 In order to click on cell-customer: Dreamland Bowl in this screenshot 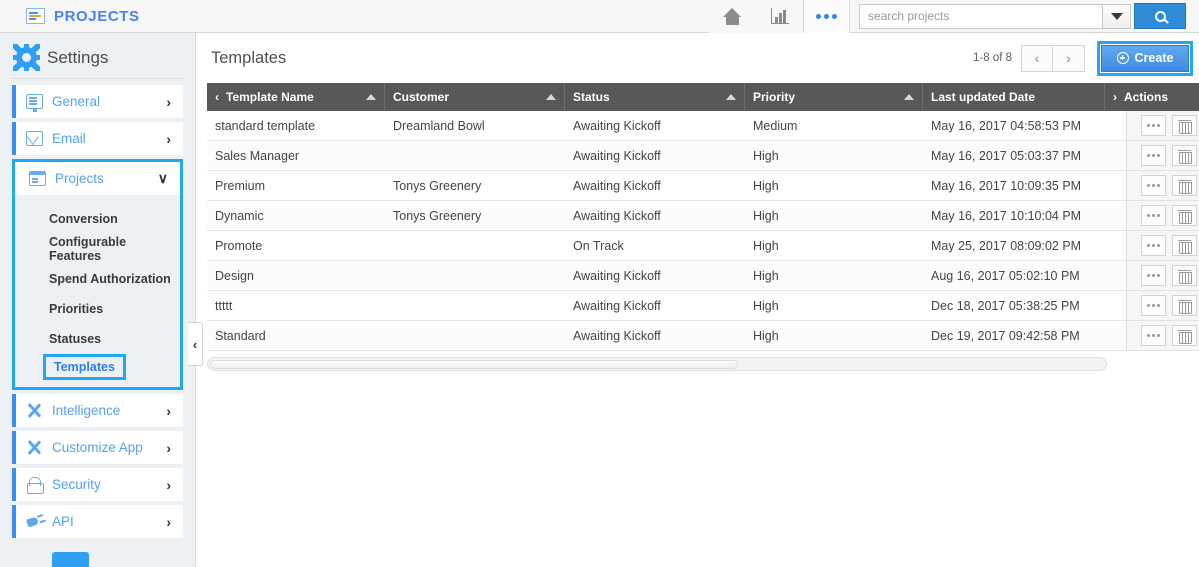, I will do `click(439, 125)`.